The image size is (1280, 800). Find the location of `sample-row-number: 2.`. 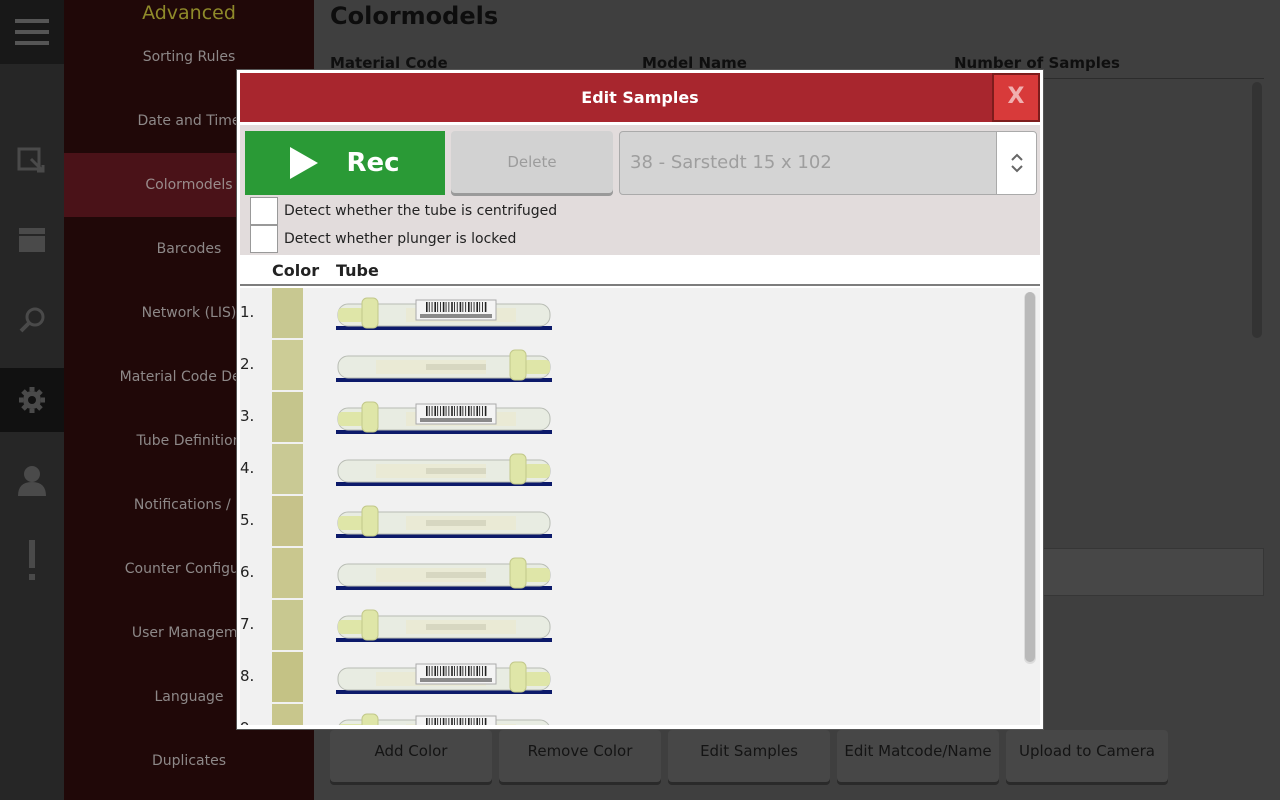

sample-row-number: 2. is located at coordinates (247, 364).